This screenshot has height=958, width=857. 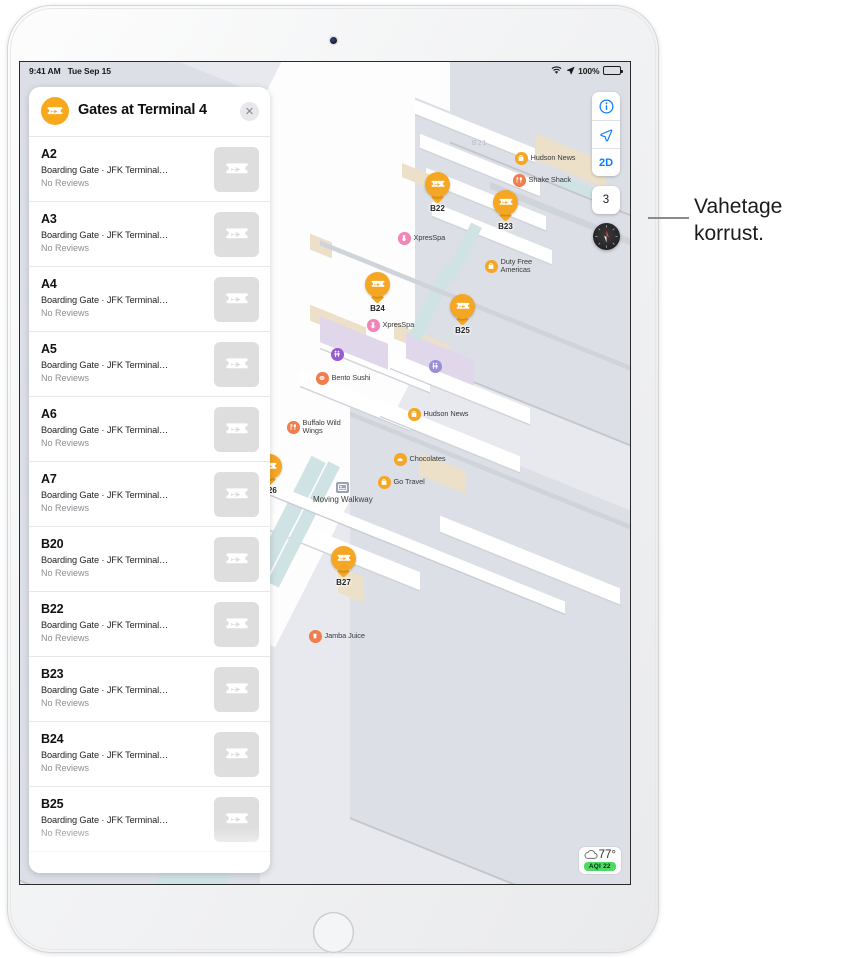 What do you see at coordinates (591, 854) in the screenshot?
I see `cloud-icon` at bounding box center [591, 854].